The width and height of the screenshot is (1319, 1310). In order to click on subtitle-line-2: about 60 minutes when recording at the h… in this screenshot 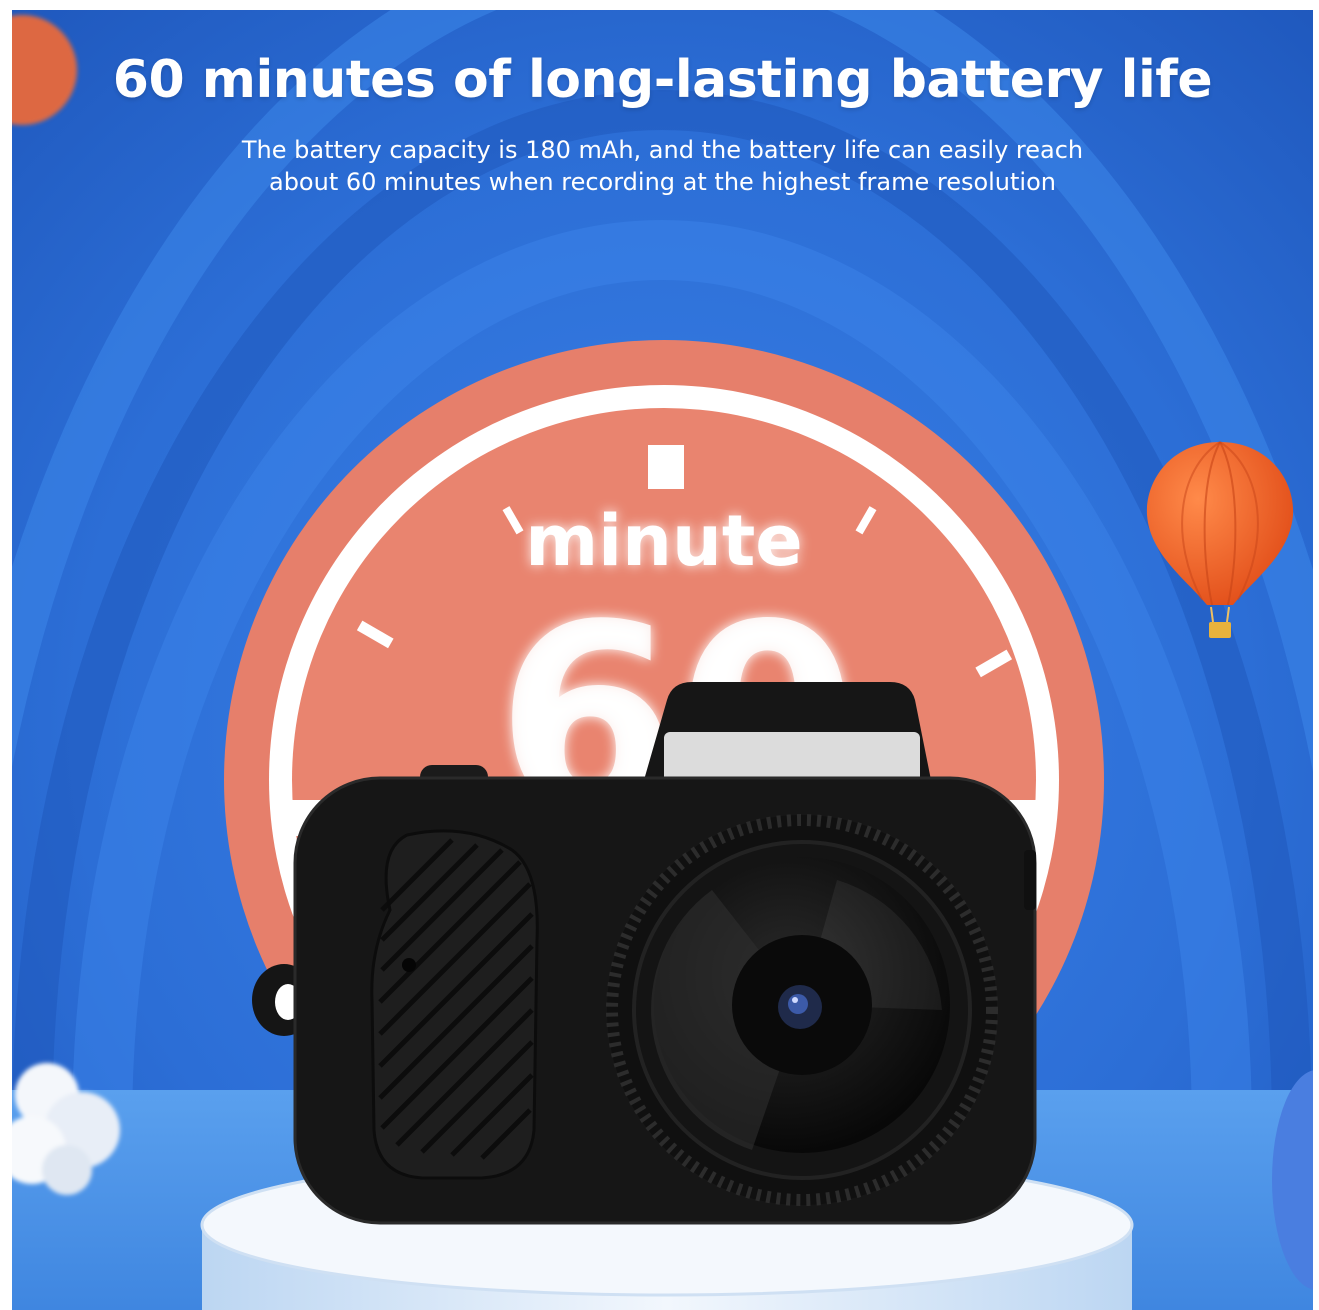, I will do `click(662, 182)`.